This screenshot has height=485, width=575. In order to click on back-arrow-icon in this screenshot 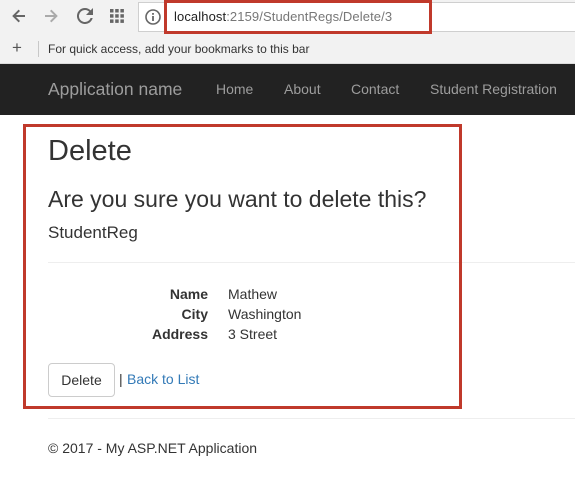, I will do `click(19, 16)`.